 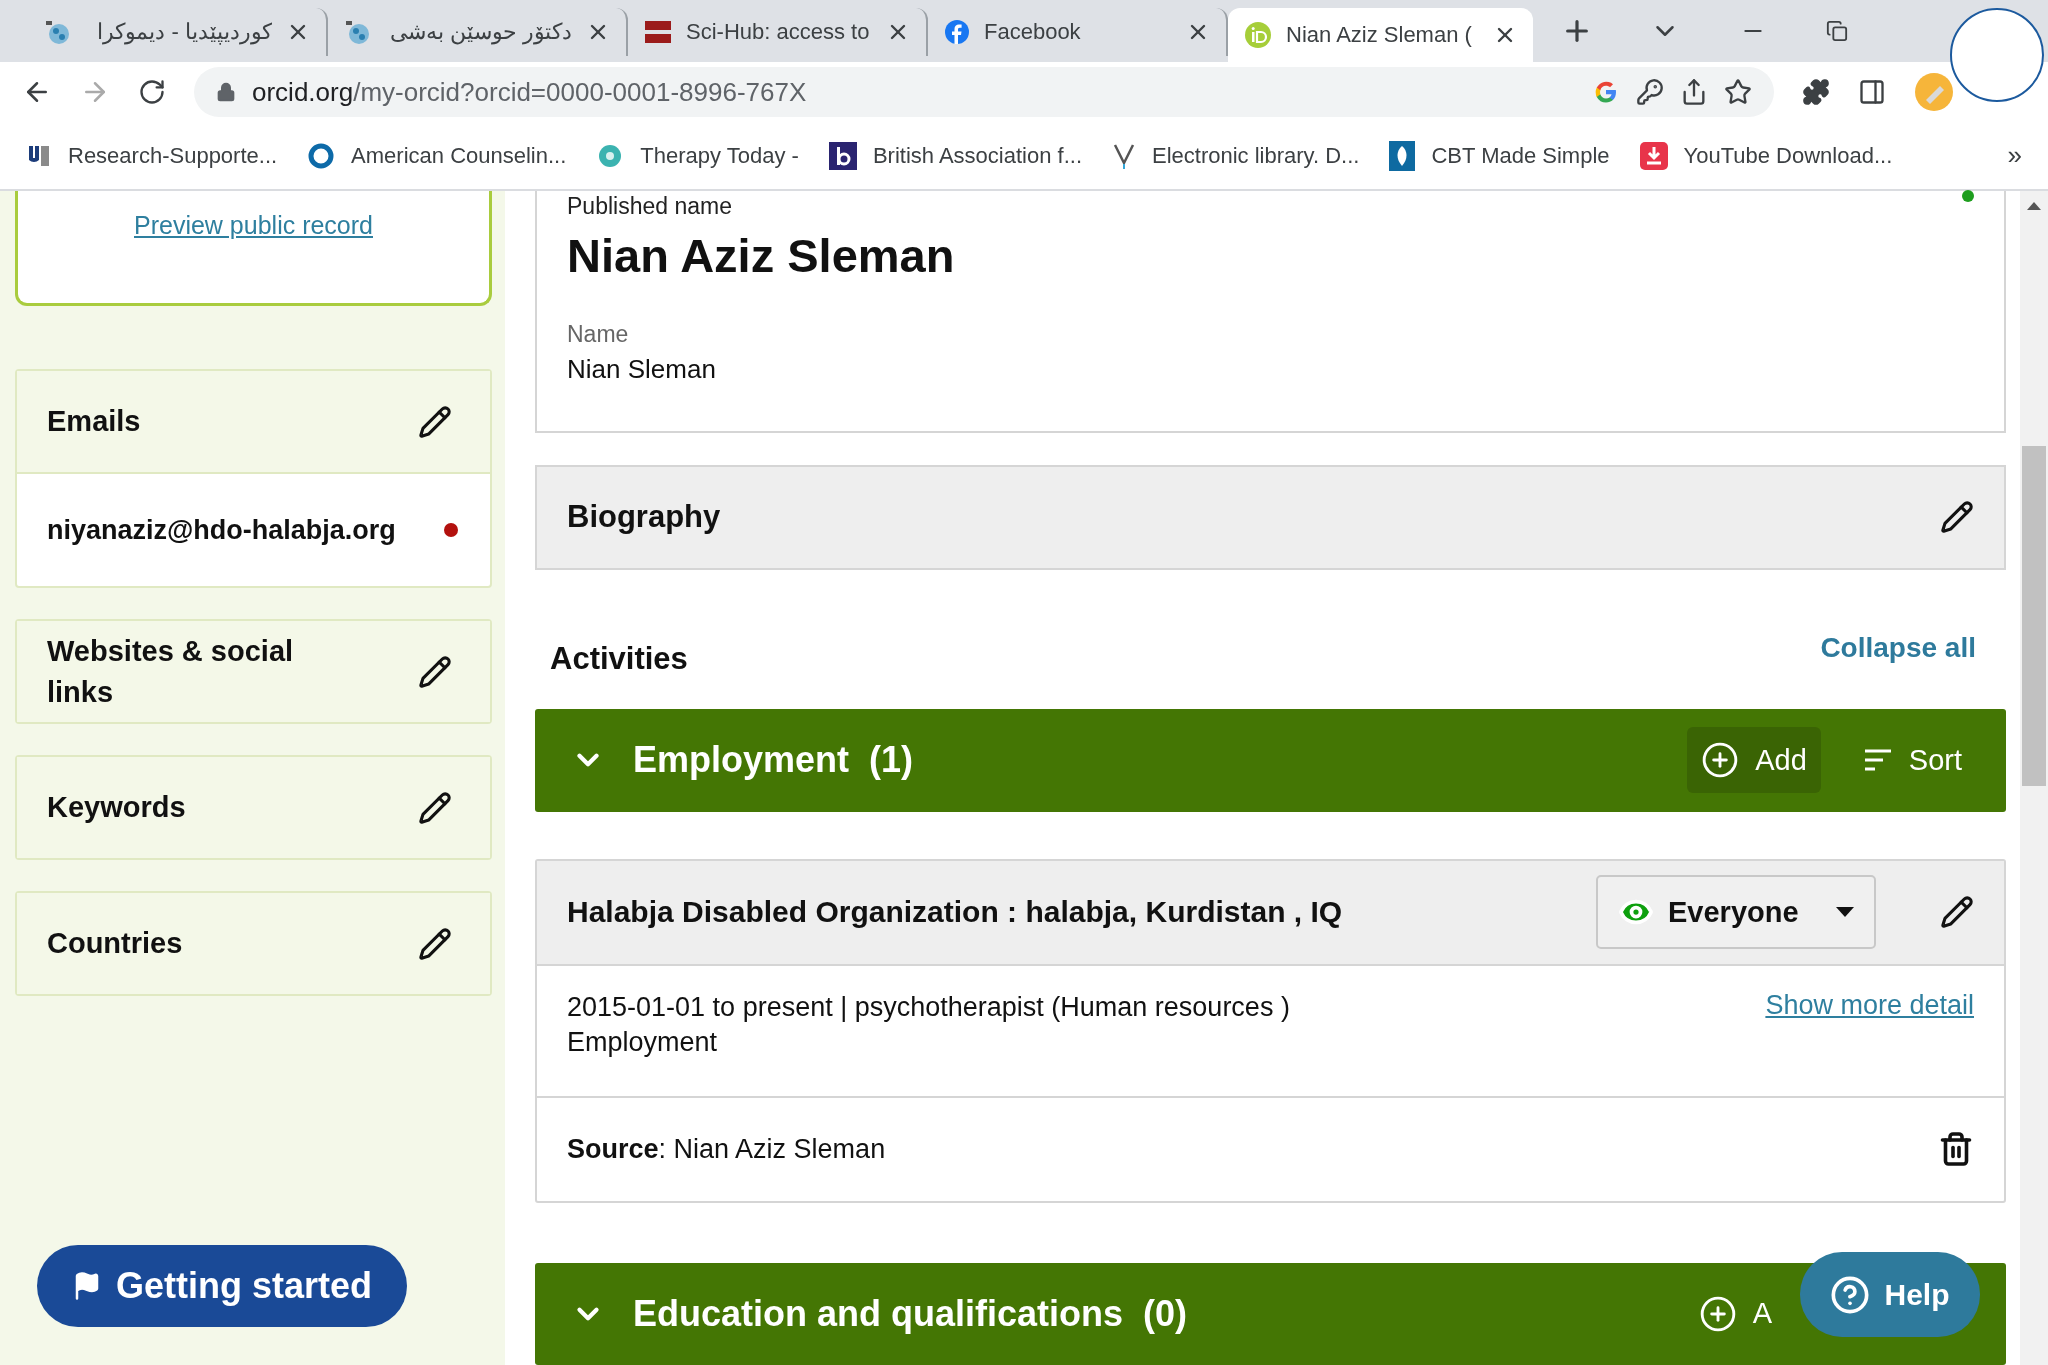 What do you see at coordinates (152, 92) in the screenshot?
I see `reload-icon` at bounding box center [152, 92].